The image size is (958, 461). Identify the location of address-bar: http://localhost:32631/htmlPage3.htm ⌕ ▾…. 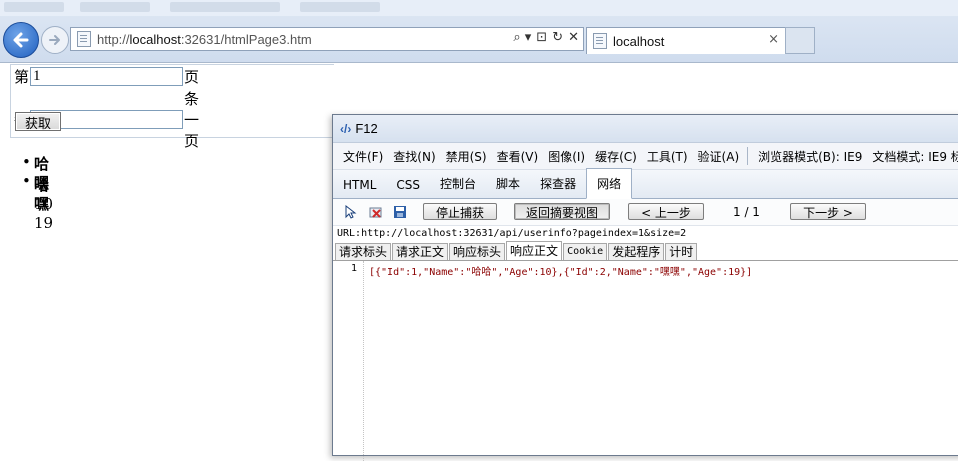
(327, 39).